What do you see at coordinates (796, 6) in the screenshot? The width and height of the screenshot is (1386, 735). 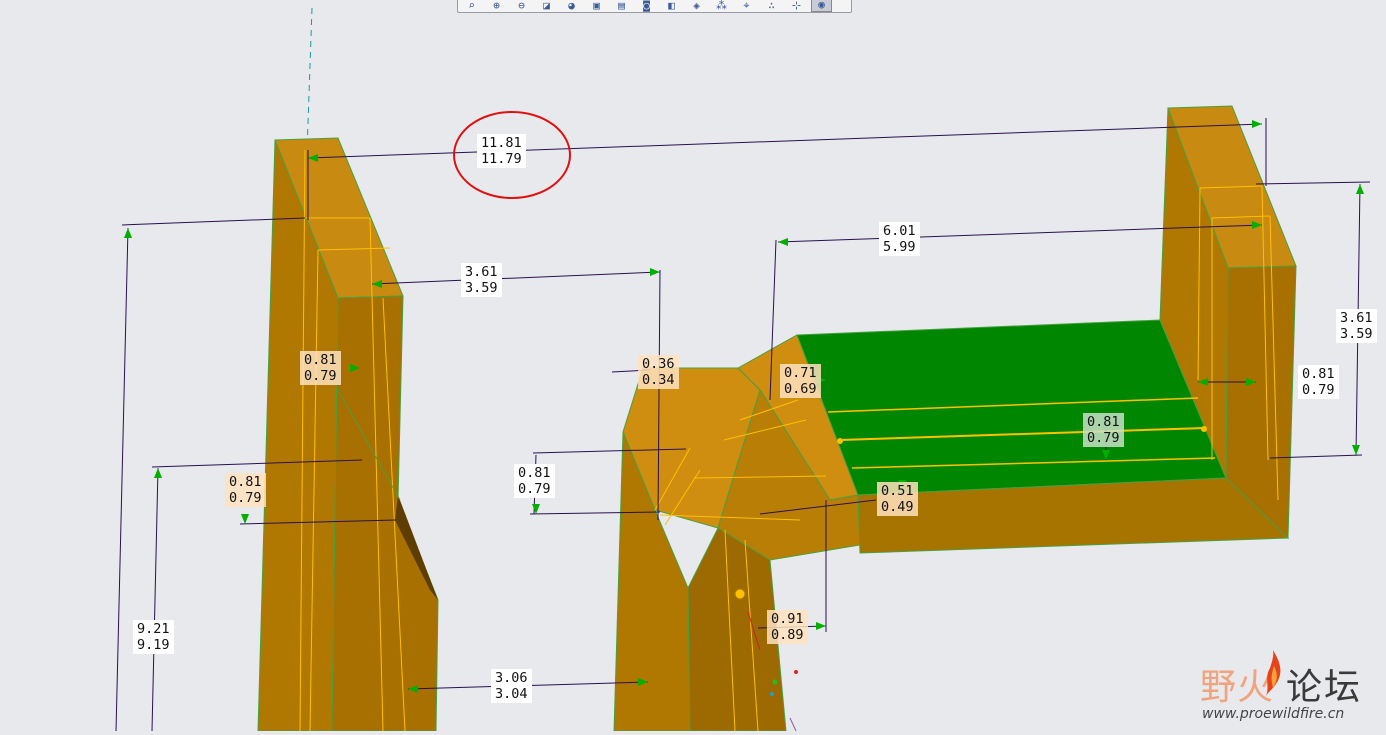 I see `csys-icon: ⊹` at bounding box center [796, 6].